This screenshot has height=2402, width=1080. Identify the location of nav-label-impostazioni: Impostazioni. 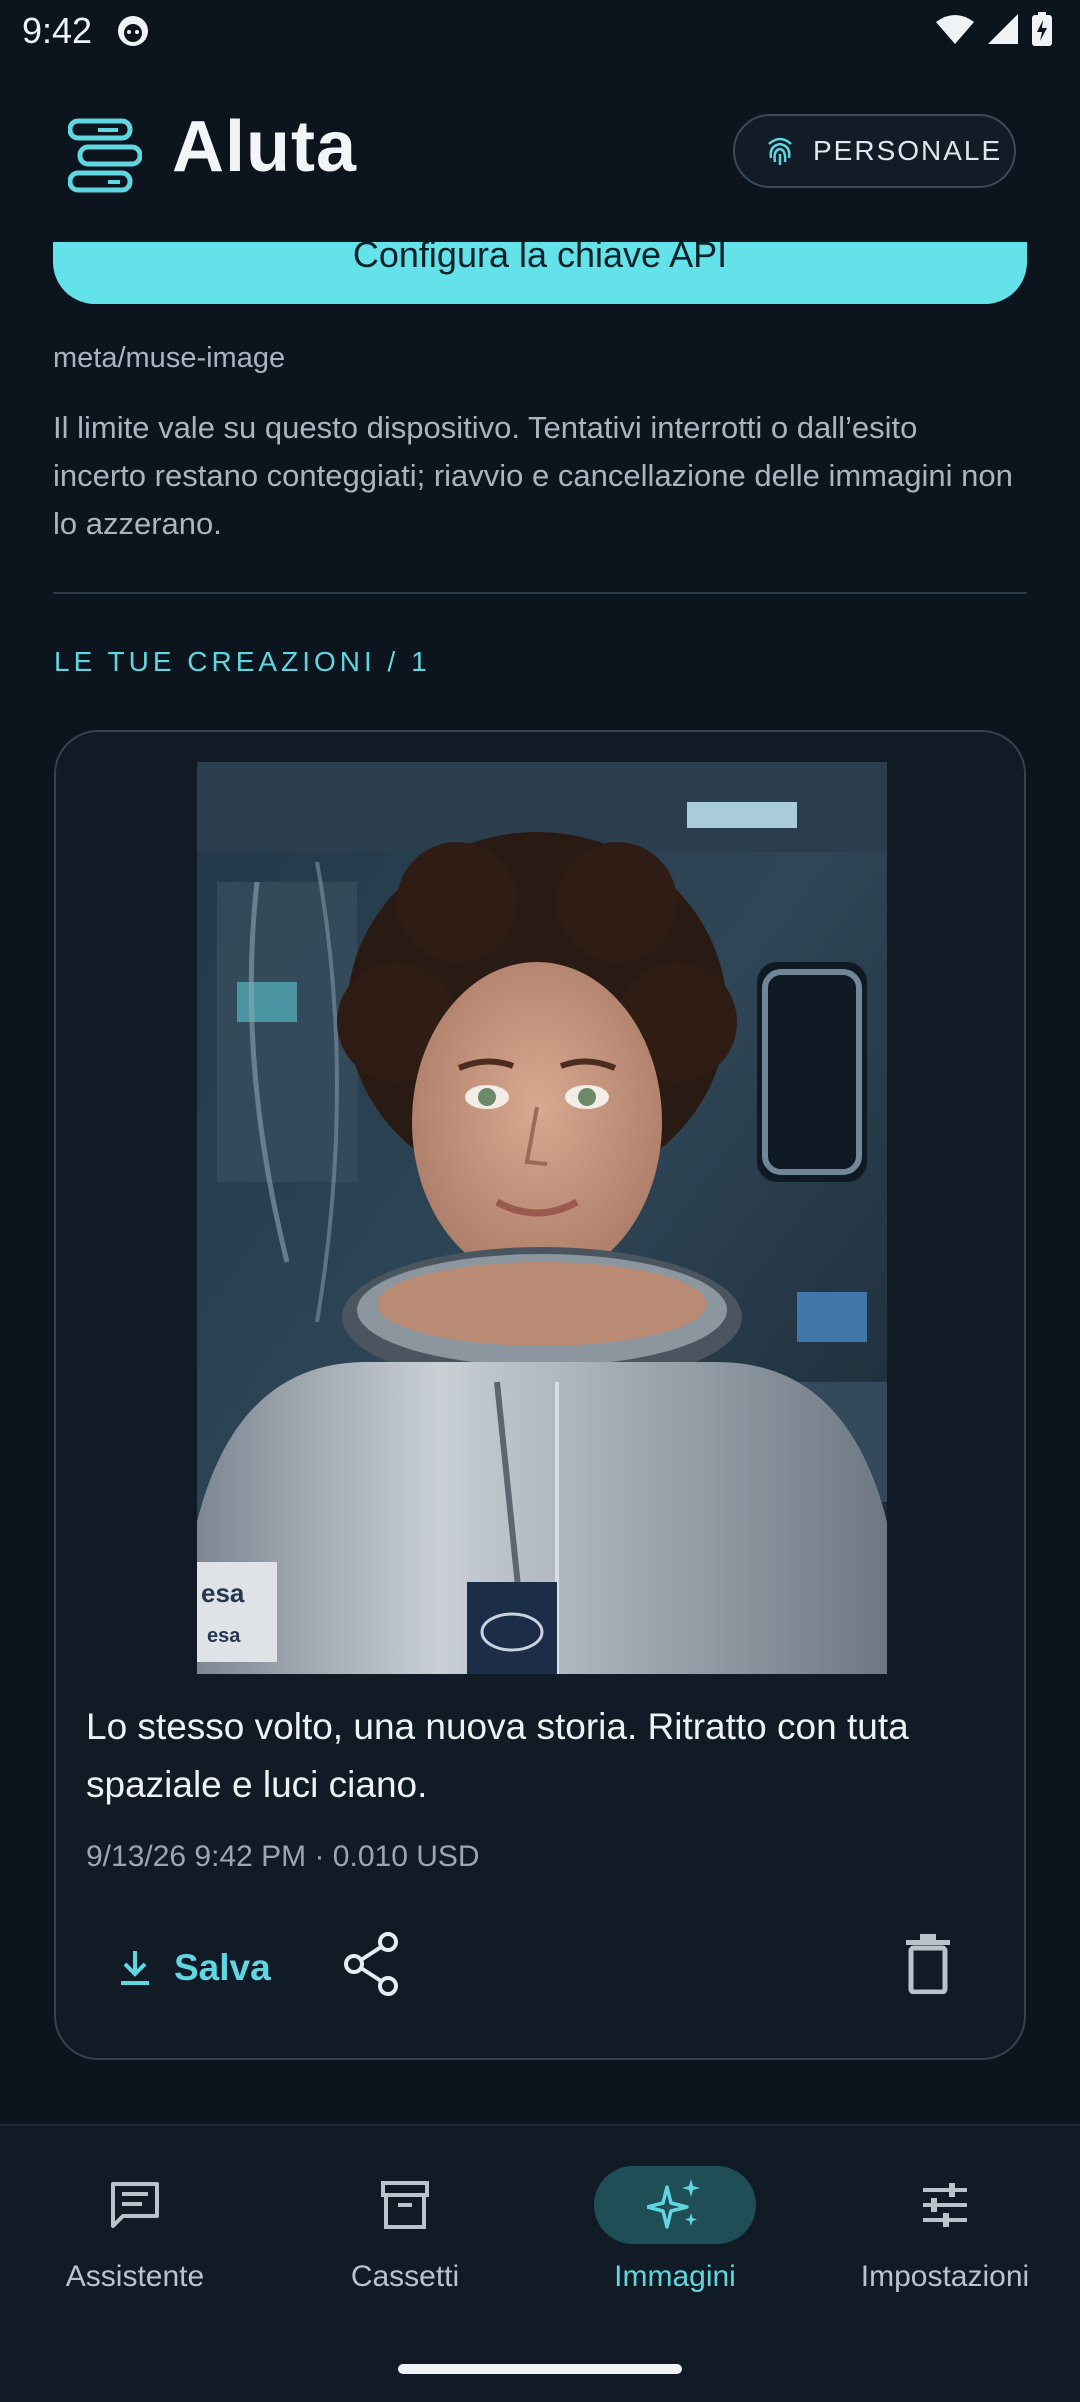
(945, 2276).